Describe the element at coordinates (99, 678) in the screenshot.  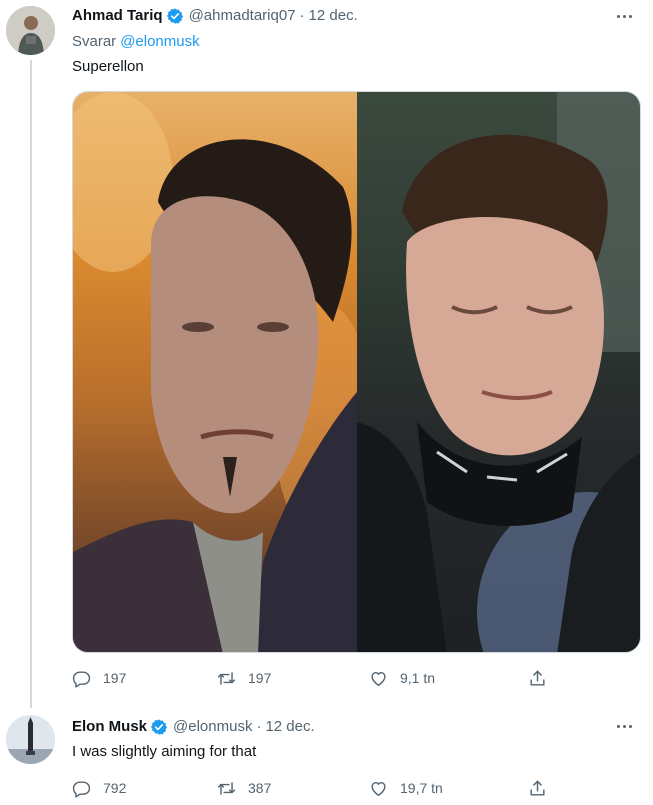
I see `reply-button: 197` at that location.